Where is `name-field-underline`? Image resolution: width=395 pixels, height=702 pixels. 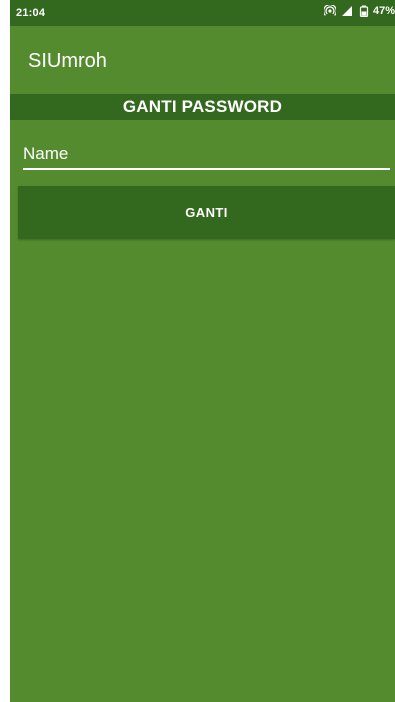
name-field-underline is located at coordinates (206, 169).